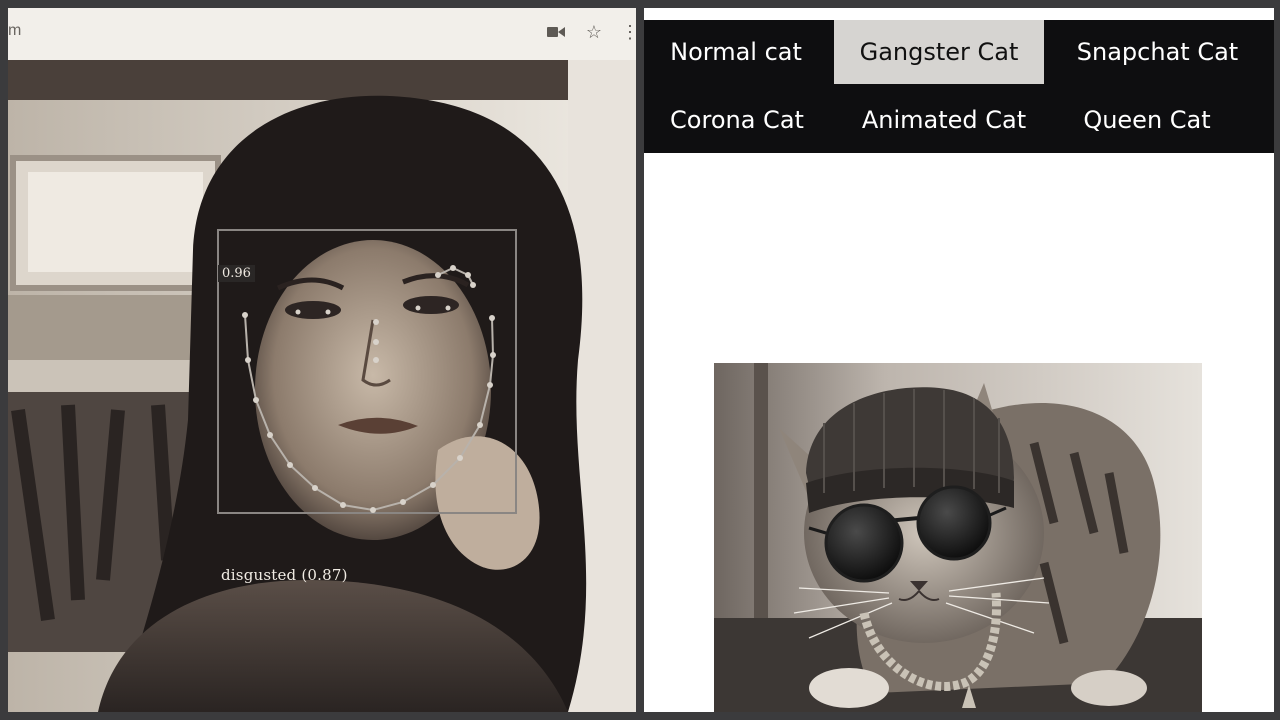  I want to click on expression-label: disgusted (0.87), so click(284, 575).